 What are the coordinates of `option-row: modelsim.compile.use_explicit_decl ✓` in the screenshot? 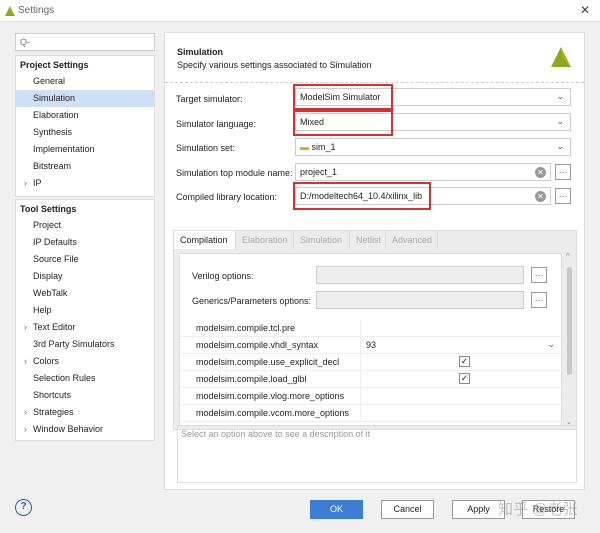 It's located at (371, 362).